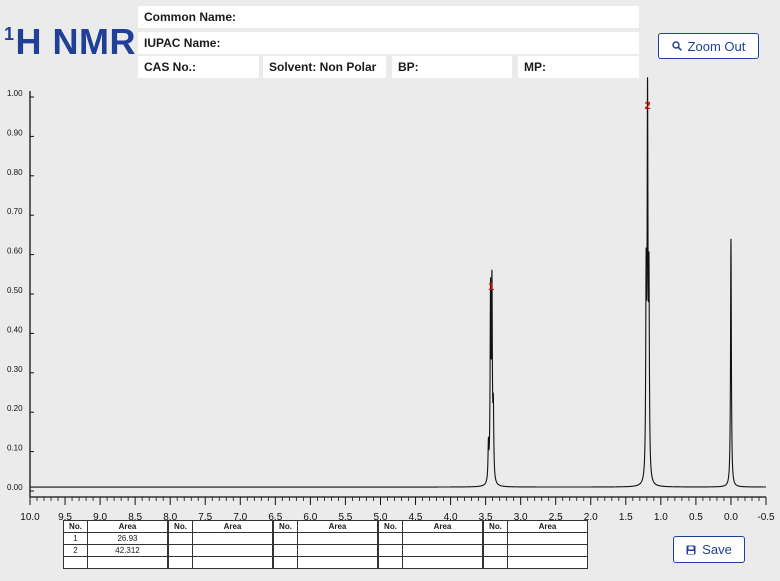 This screenshot has height=581, width=780. I want to click on x-tick-label: 4.5, so click(416, 516).